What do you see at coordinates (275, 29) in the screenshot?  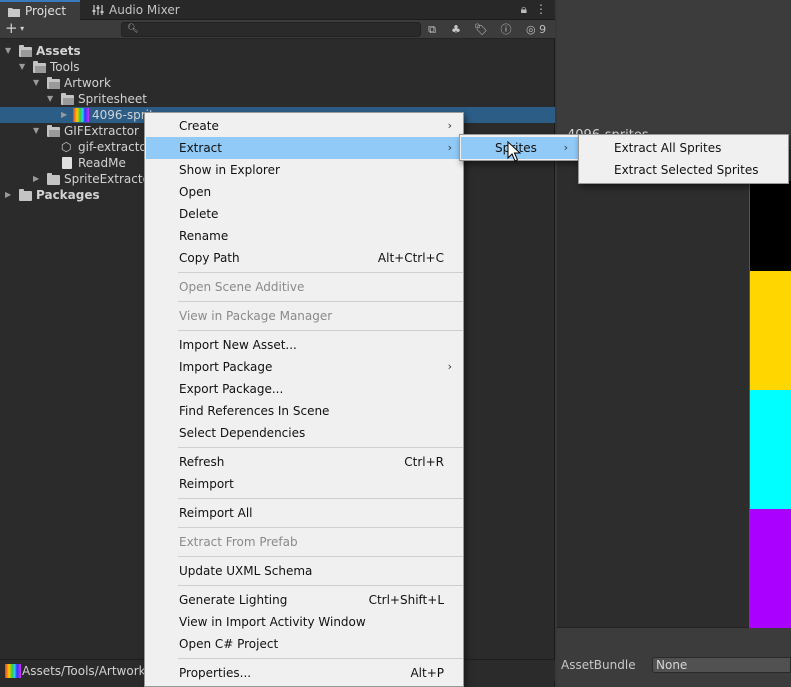 I see `search-input` at bounding box center [275, 29].